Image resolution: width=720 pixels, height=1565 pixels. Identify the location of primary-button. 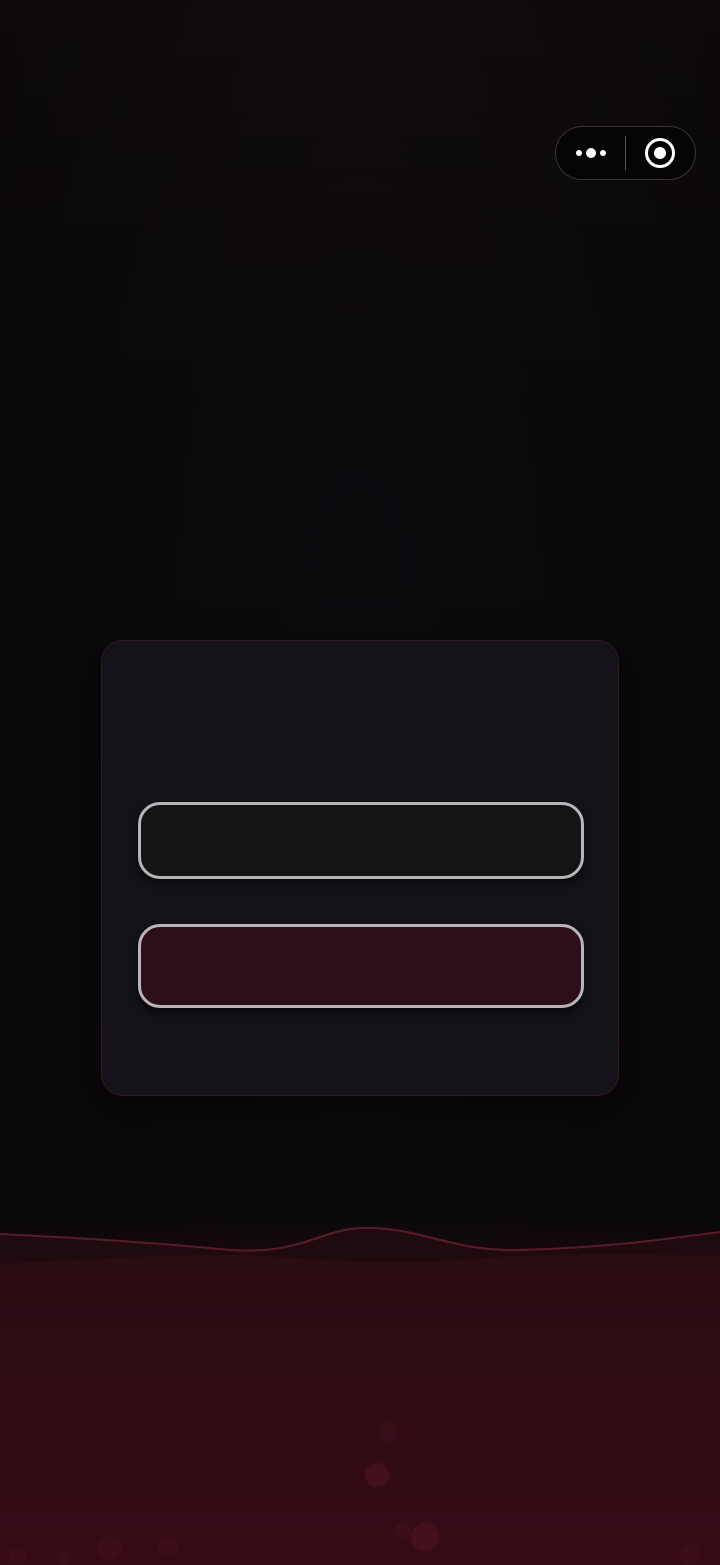
(361, 840).